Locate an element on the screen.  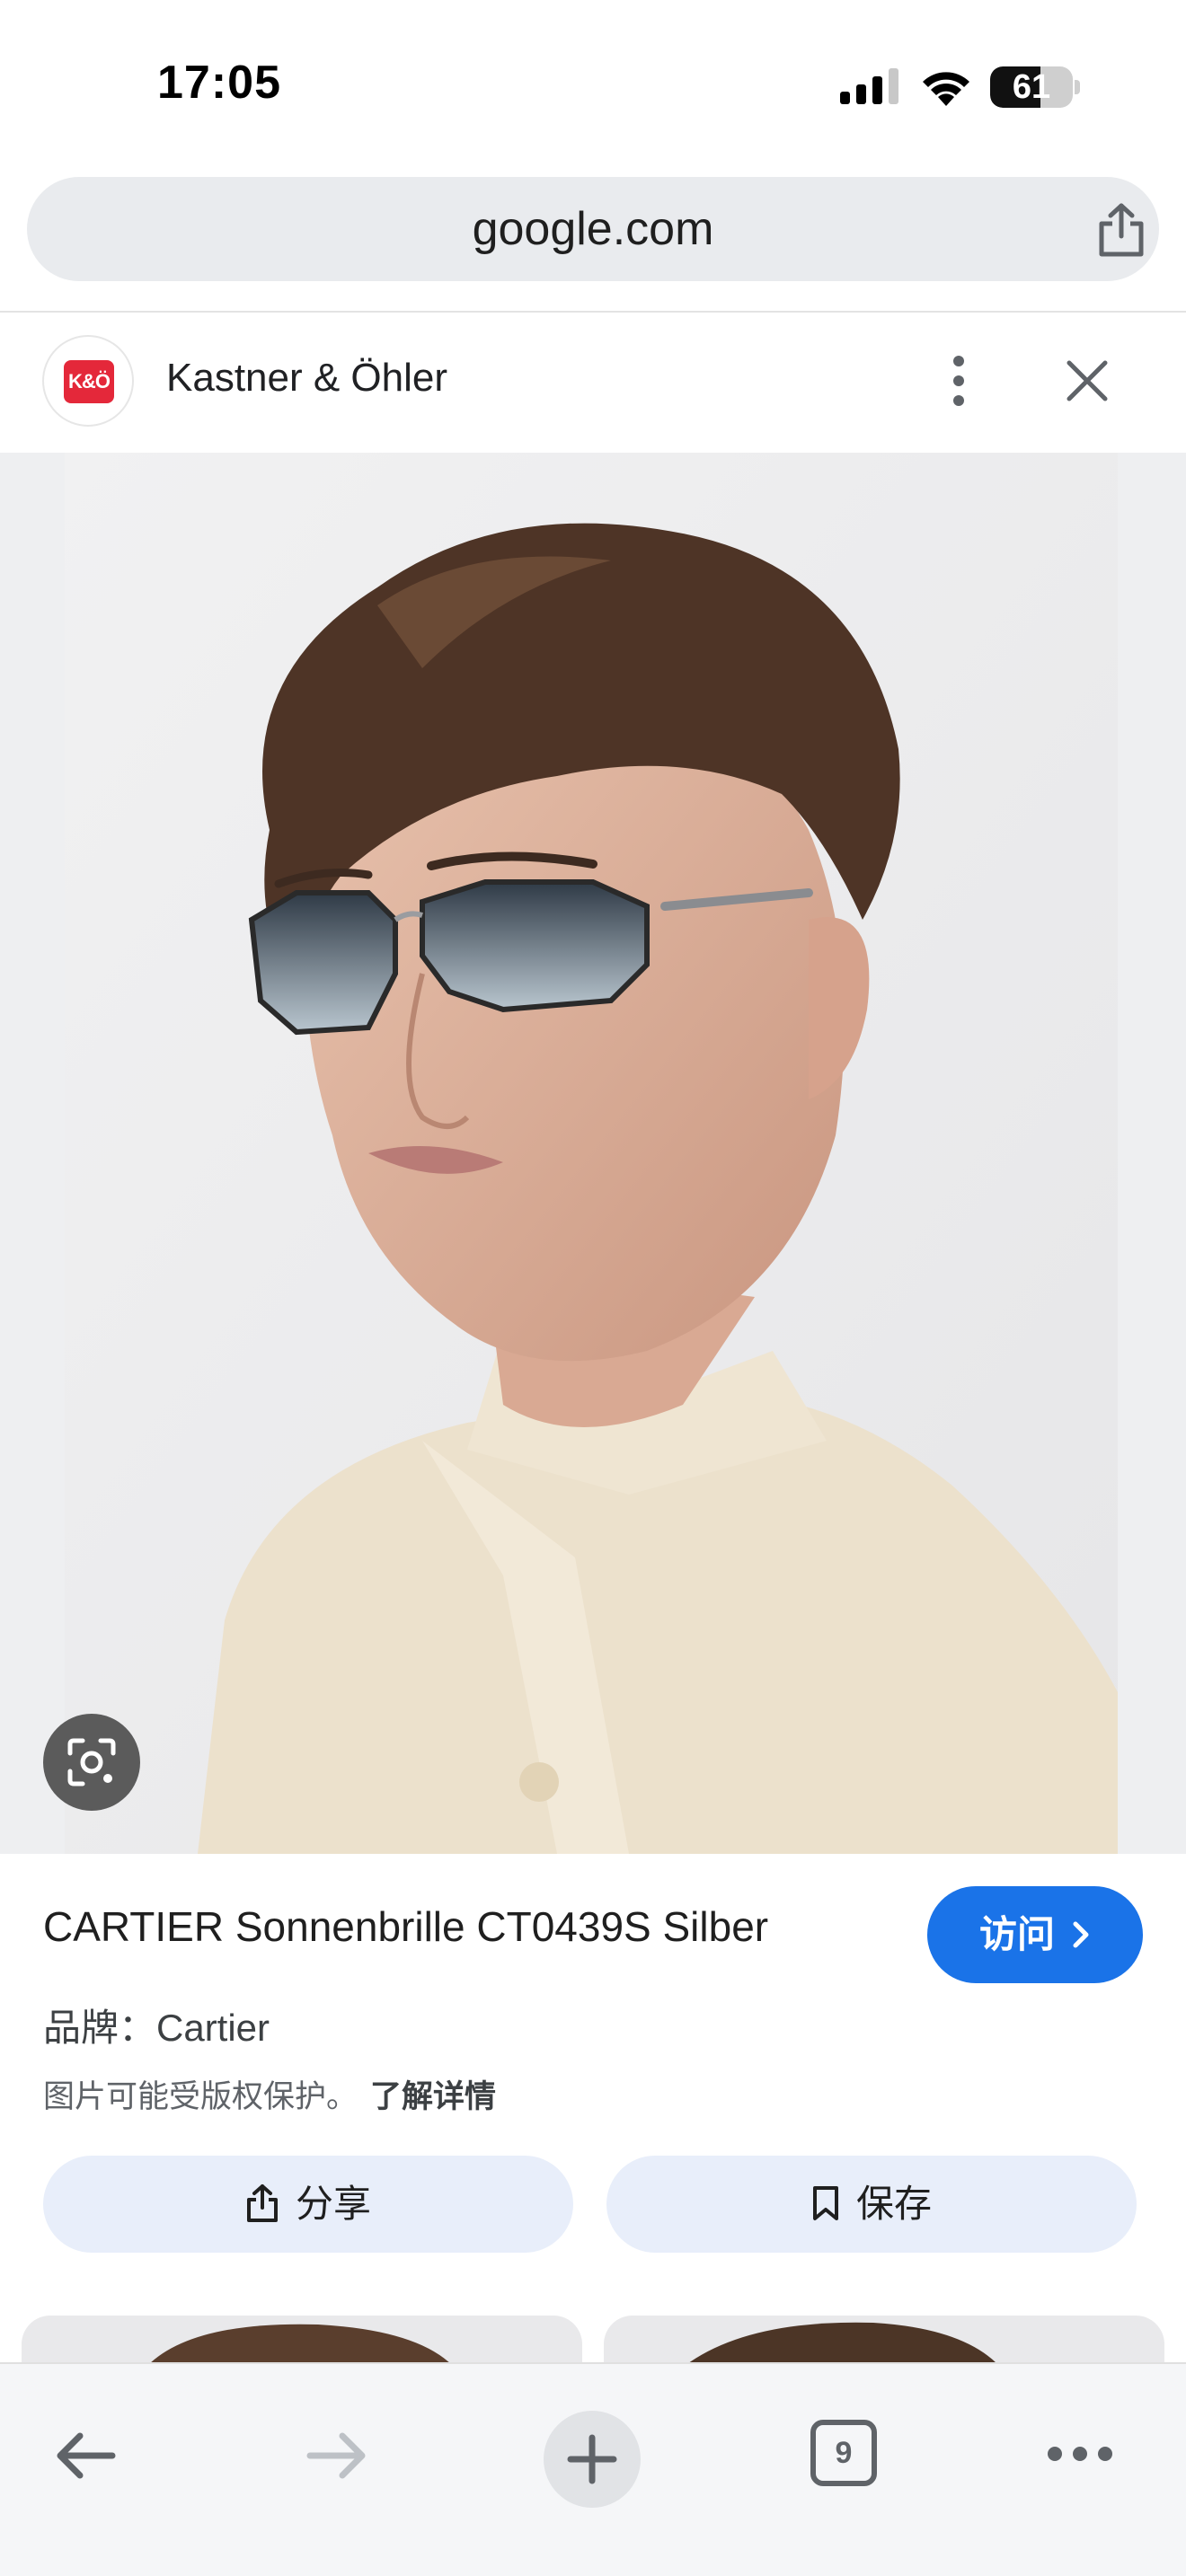
address-bar: google.com is located at coordinates (593, 229).